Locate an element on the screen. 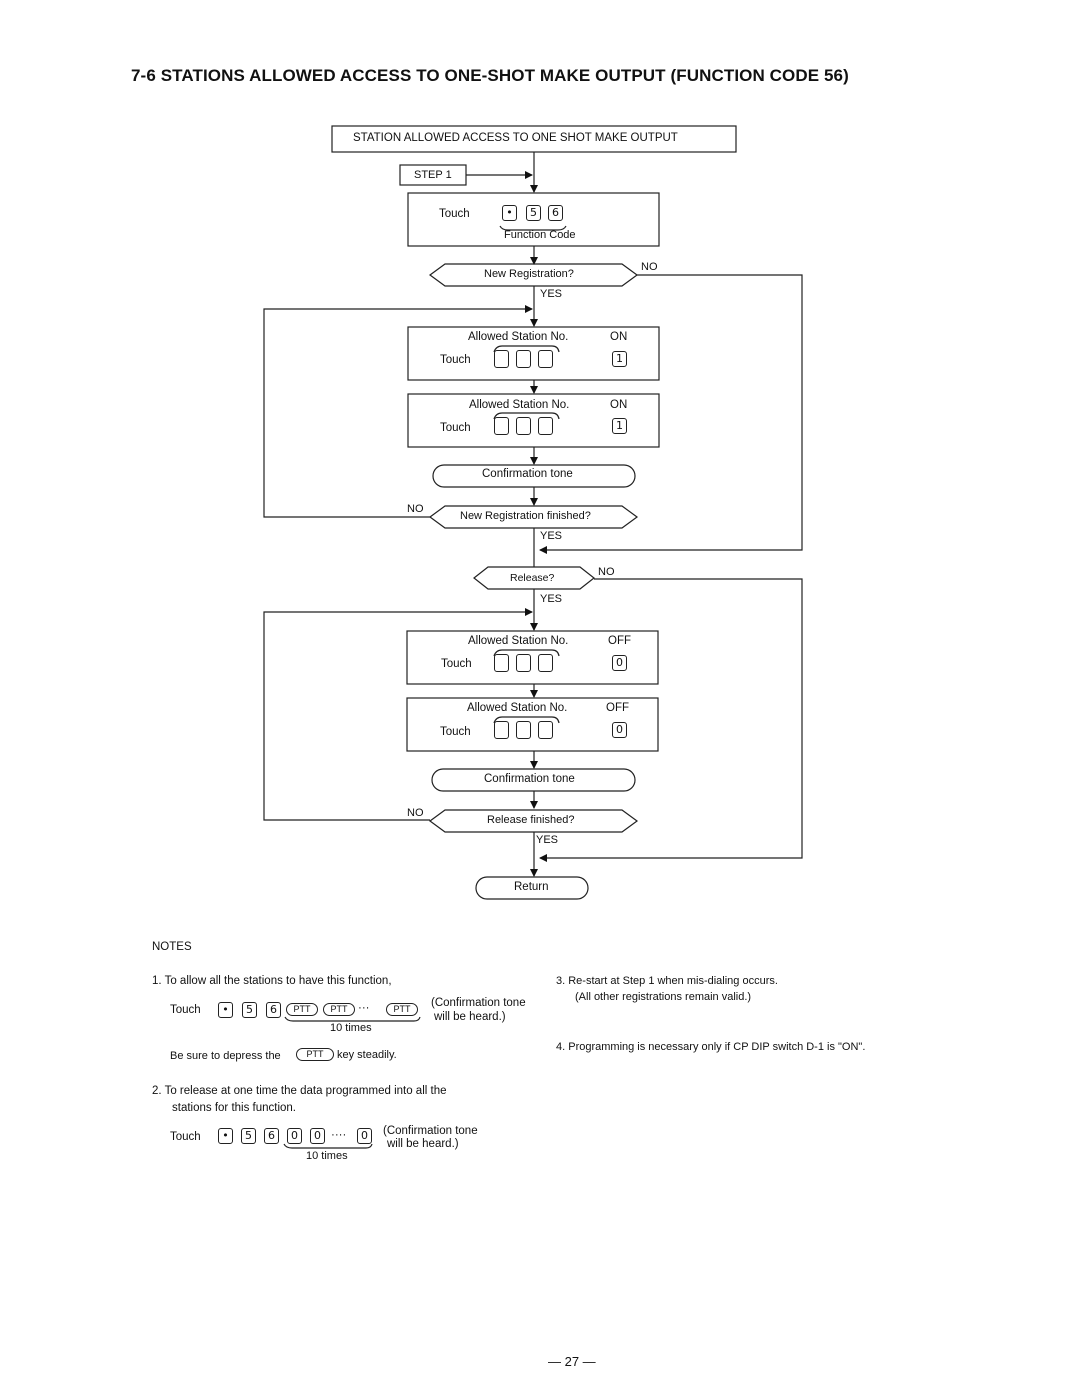  decision-release-label: Release? is located at coordinates (532, 578).